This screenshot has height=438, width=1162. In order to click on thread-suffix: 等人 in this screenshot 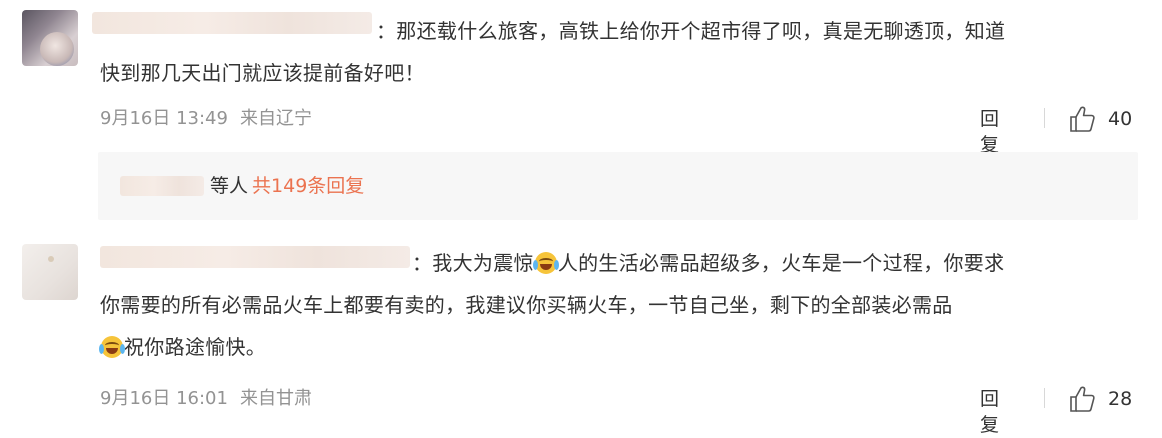, I will do `click(229, 186)`.